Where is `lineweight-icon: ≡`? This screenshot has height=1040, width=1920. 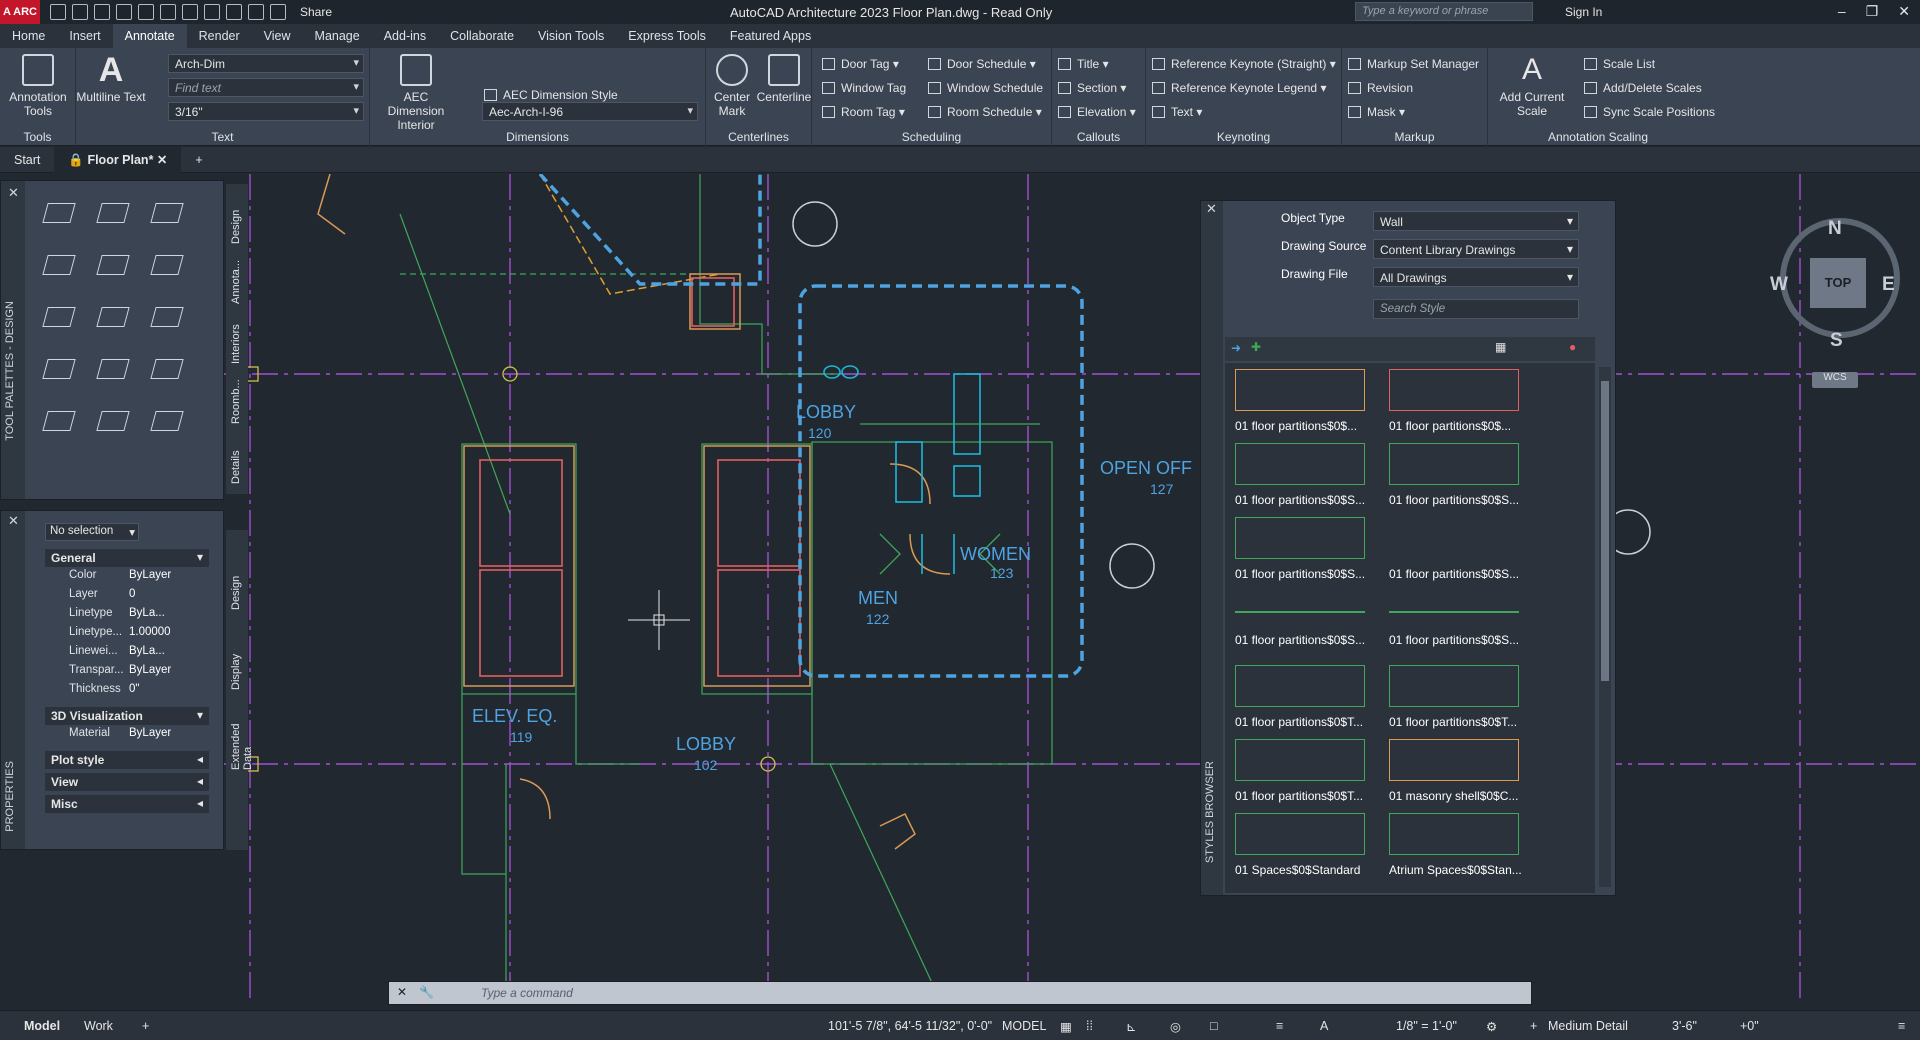 lineweight-icon: ≡ is located at coordinates (1279, 1026).